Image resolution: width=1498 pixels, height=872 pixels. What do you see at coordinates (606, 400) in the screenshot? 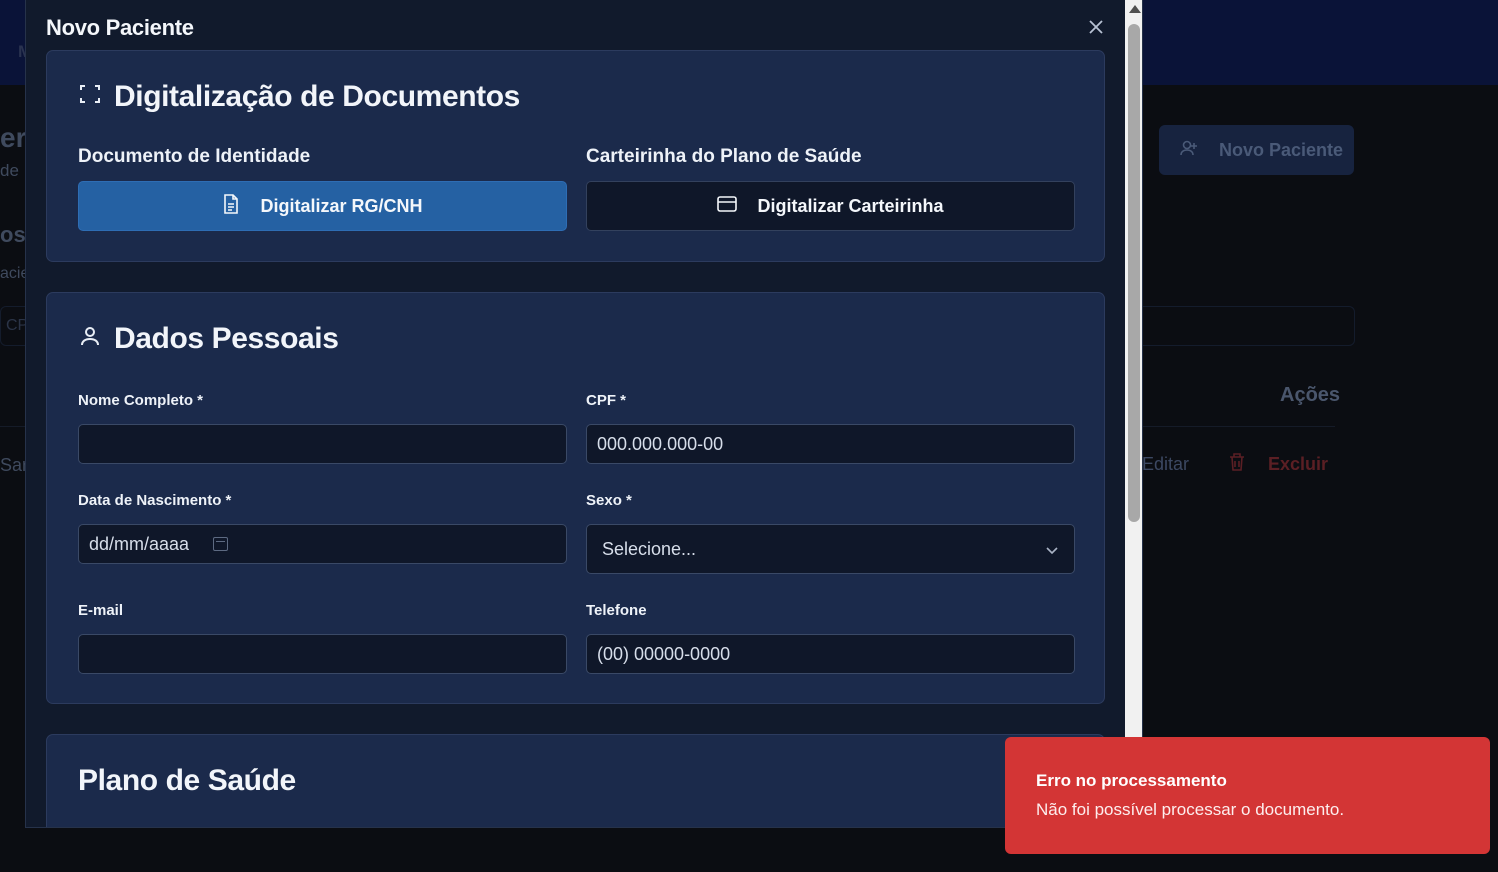
I see `cpf-label: CPF *` at bounding box center [606, 400].